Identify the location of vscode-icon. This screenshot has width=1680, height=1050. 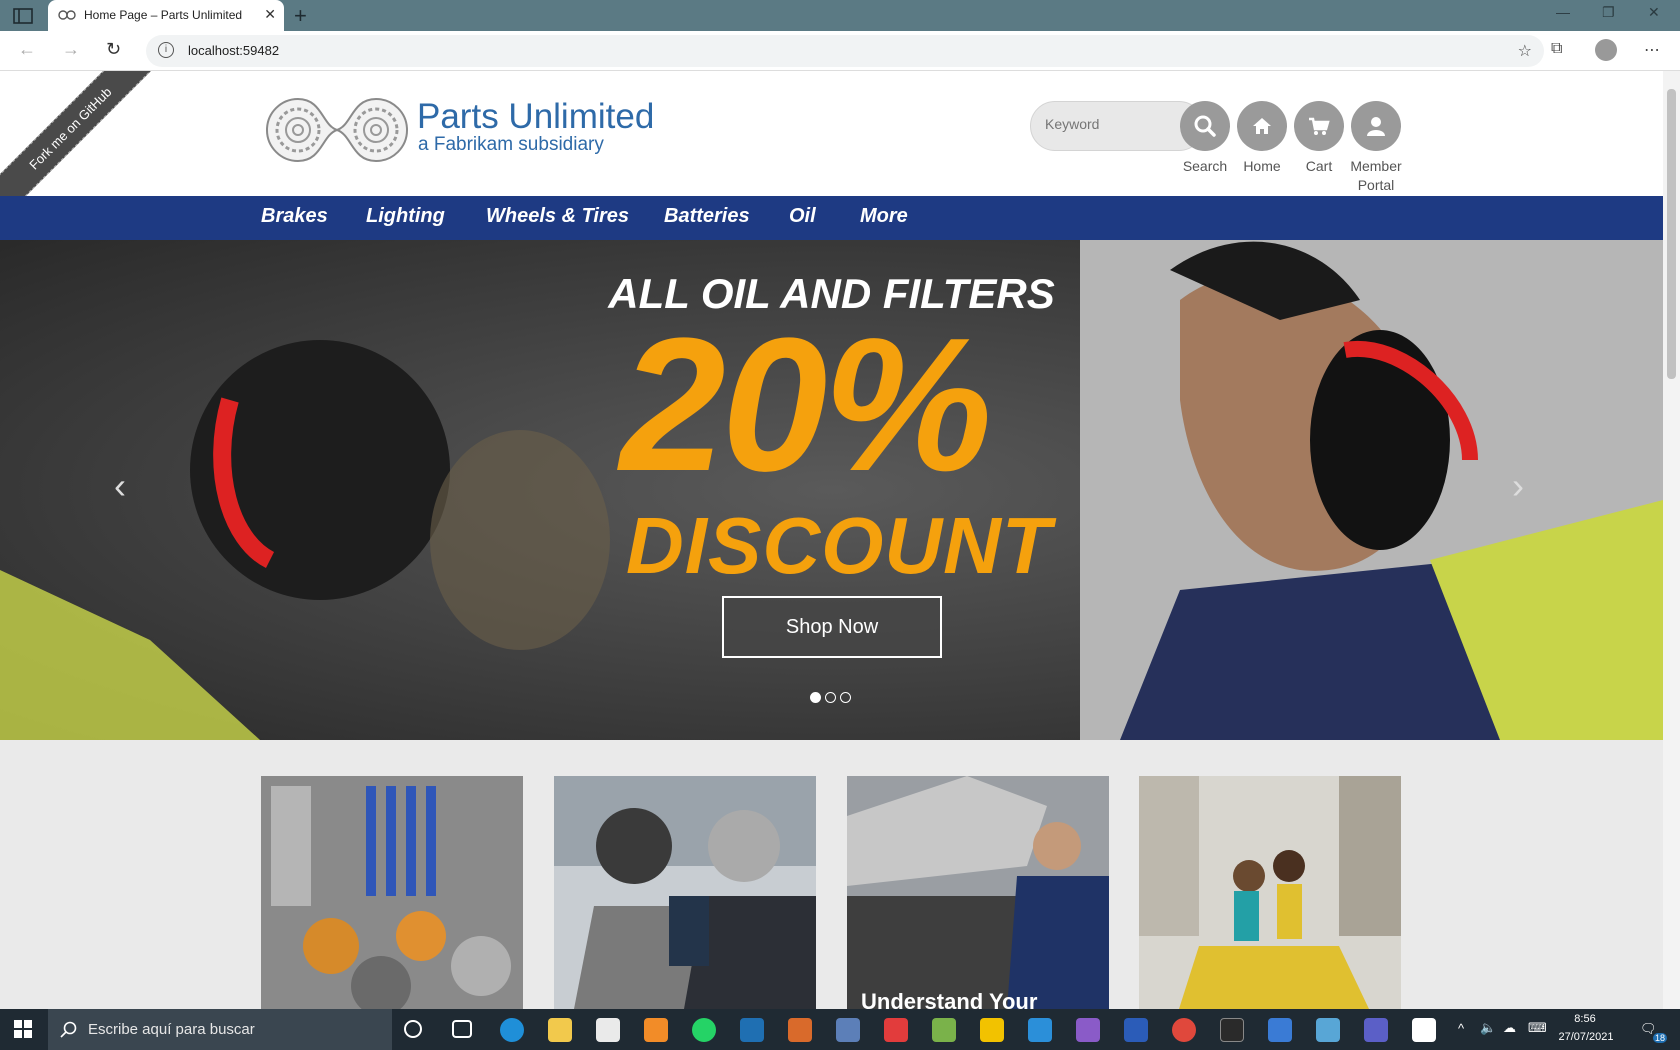
(1040, 1030).